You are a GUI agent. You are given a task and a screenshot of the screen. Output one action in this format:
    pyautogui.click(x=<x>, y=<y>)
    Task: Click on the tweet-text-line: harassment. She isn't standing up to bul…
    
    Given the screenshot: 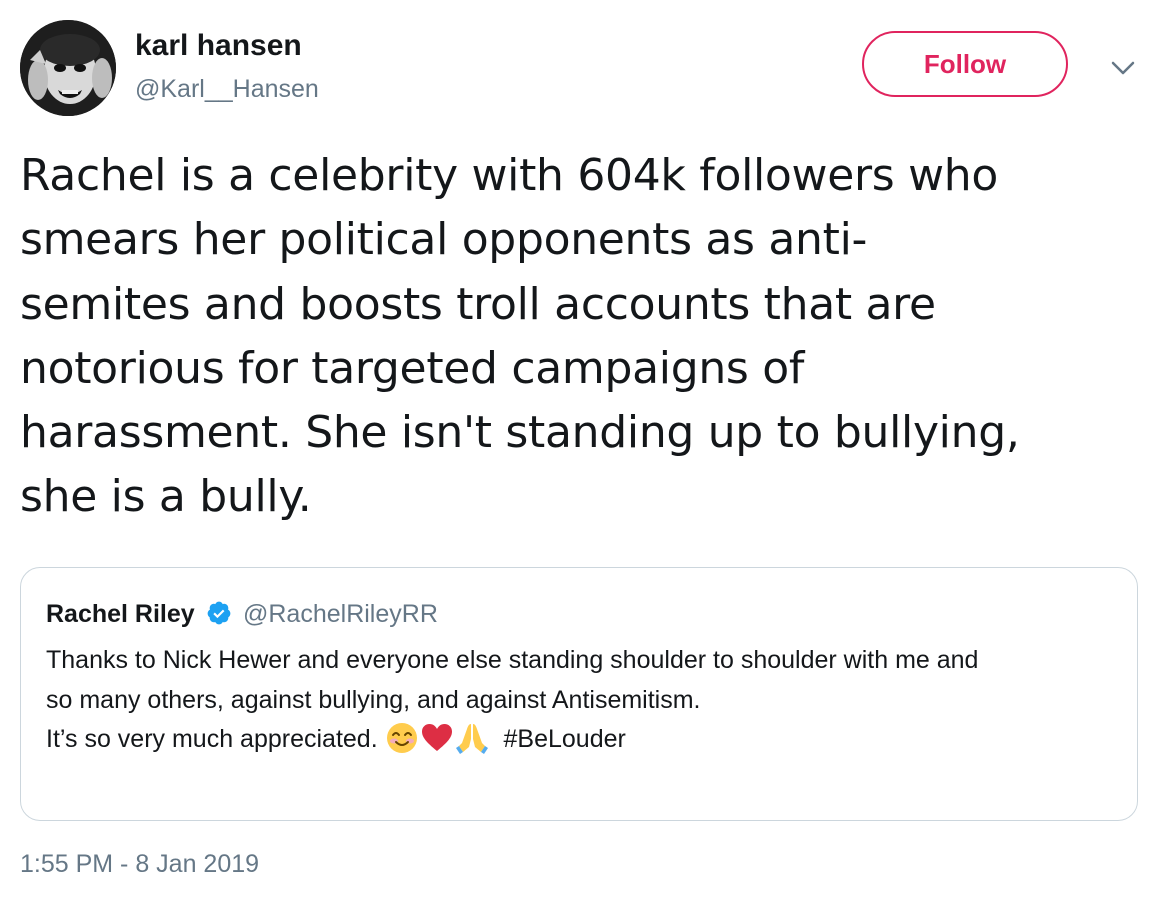 What is the action you would take?
    pyautogui.click(x=520, y=433)
    